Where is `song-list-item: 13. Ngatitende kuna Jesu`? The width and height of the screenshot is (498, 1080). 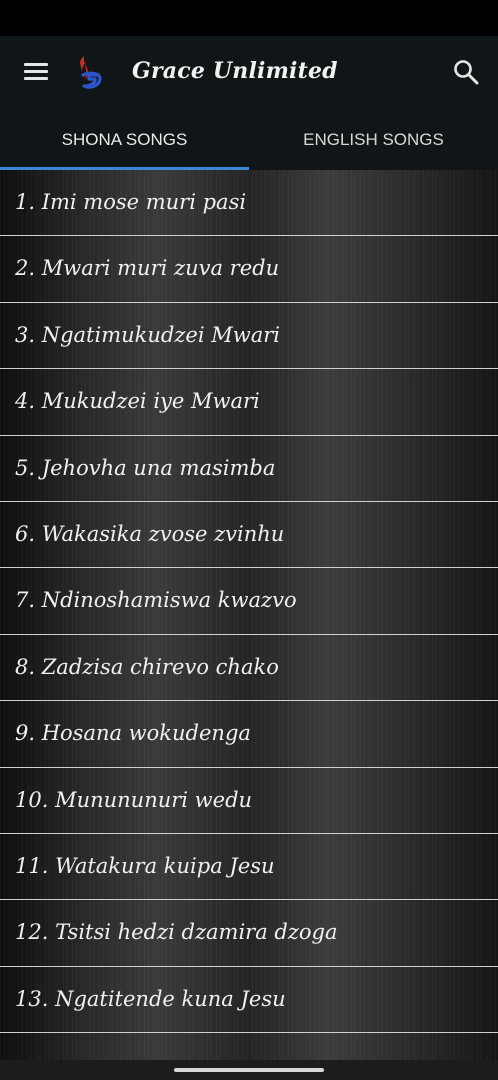 song-list-item: 13. Ngatitende kuna Jesu is located at coordinates (249, 1000).